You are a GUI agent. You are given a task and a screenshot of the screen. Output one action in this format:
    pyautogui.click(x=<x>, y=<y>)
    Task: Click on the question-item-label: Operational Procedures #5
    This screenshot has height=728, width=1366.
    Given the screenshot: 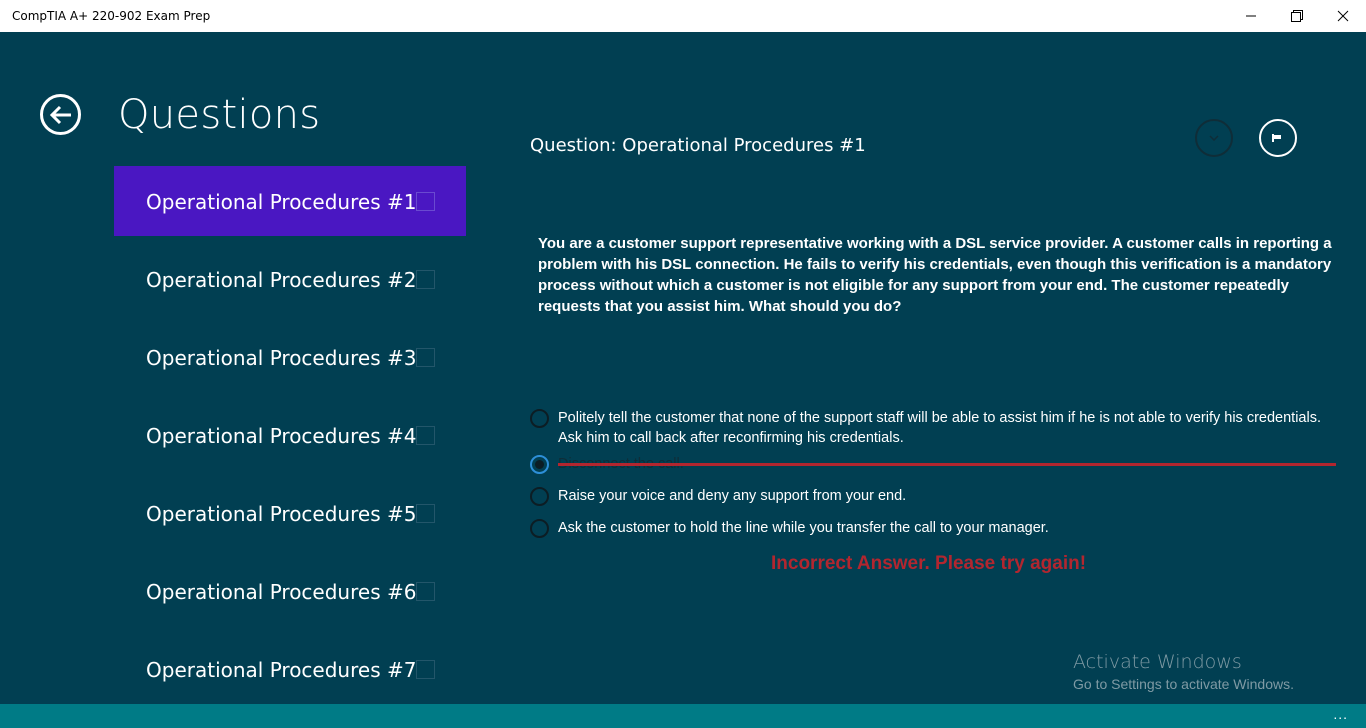 What is the action you would take?
    pyautogui.click(x=281, y=514)
    